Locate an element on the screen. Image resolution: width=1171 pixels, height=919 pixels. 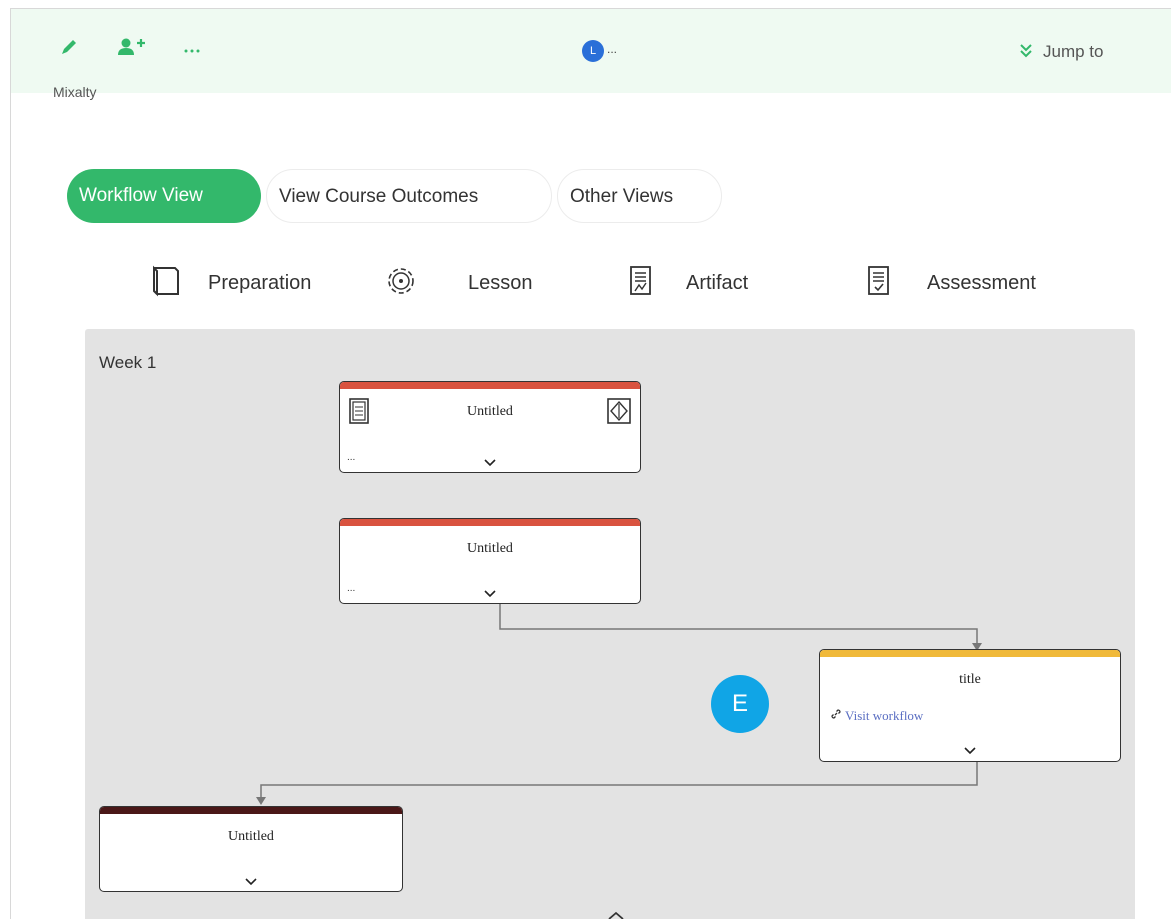
avatar: L is located at coordinates (593, 51).